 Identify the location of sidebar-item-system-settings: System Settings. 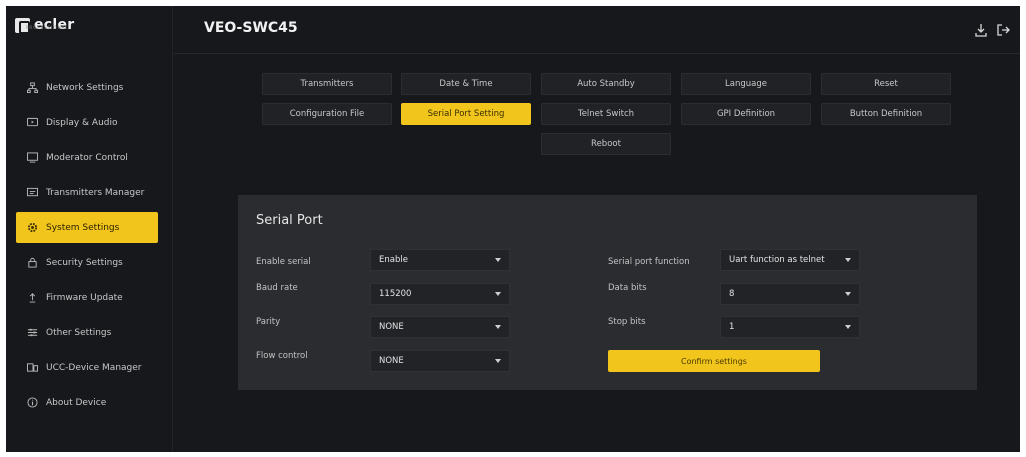
(87, 227).